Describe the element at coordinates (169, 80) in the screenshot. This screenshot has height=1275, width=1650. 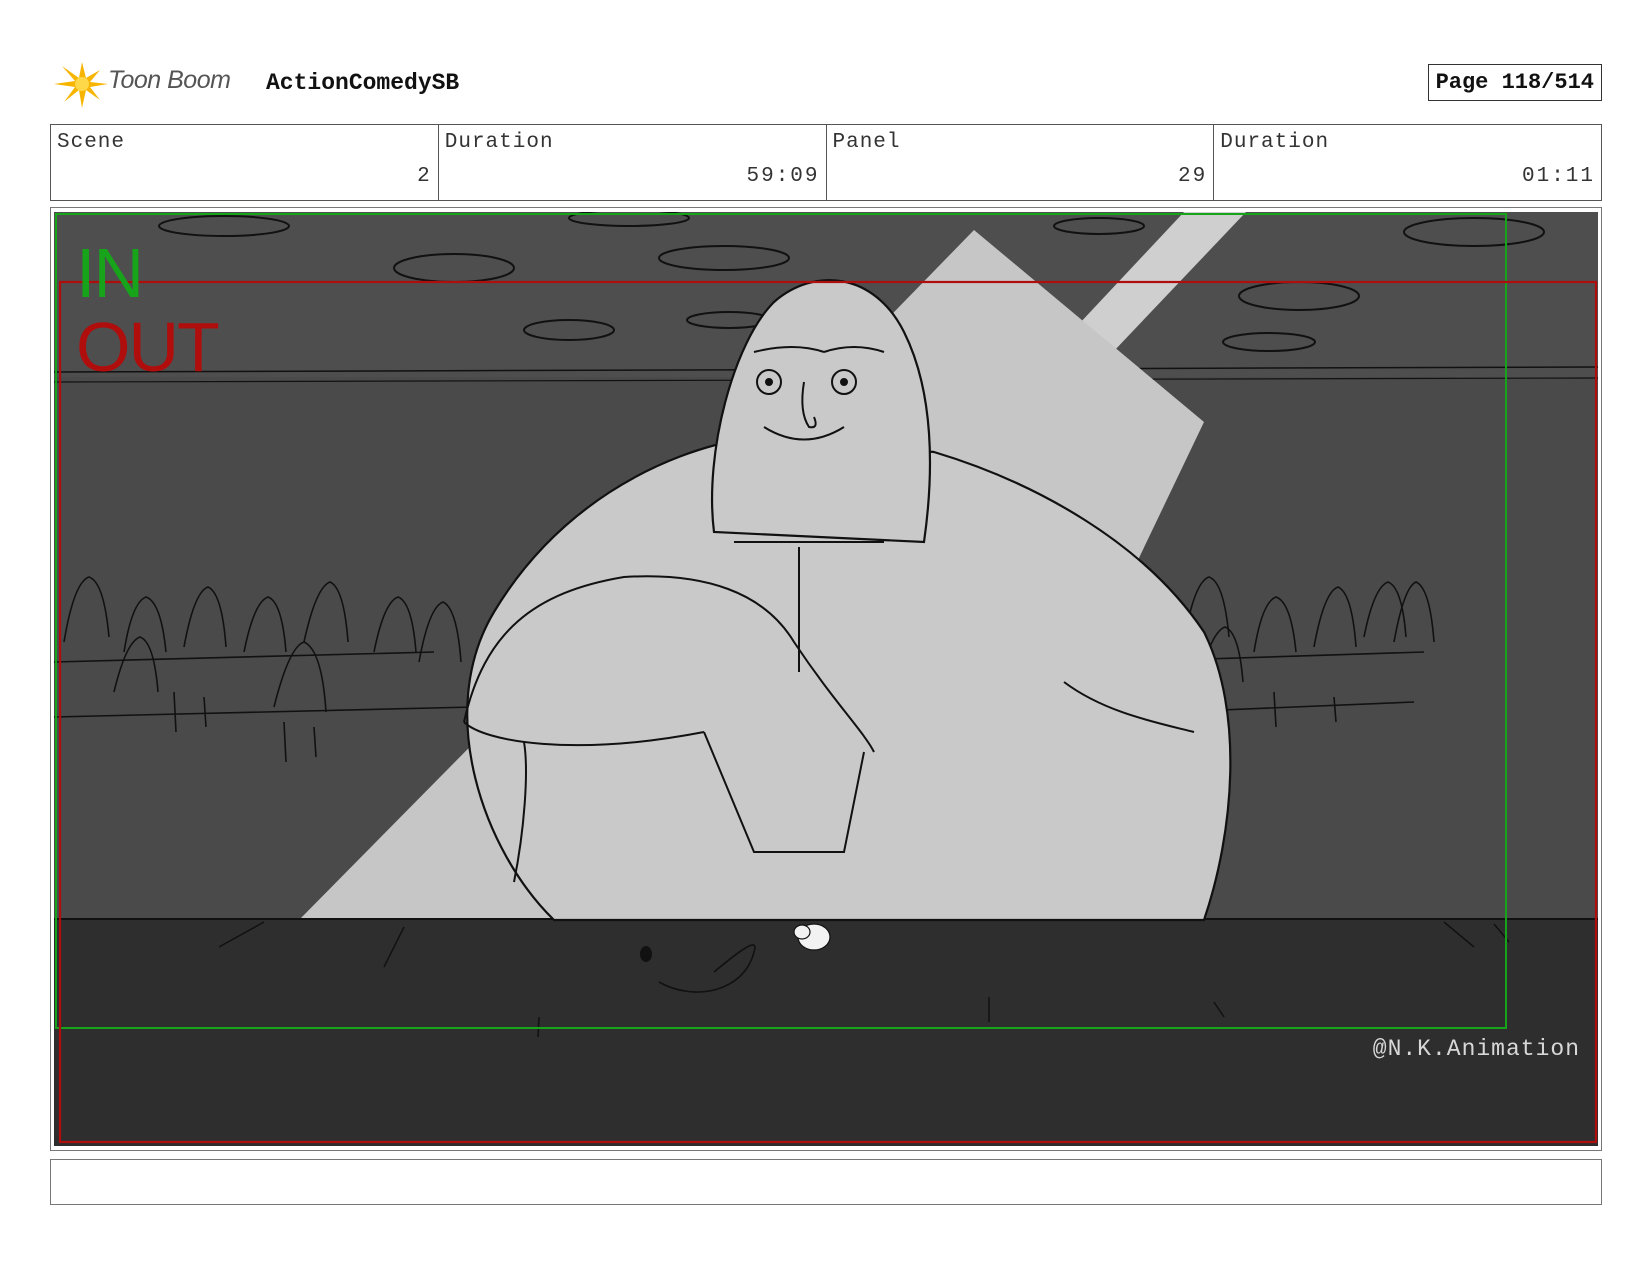
I see `logo-text: Toon Boom` at that location.